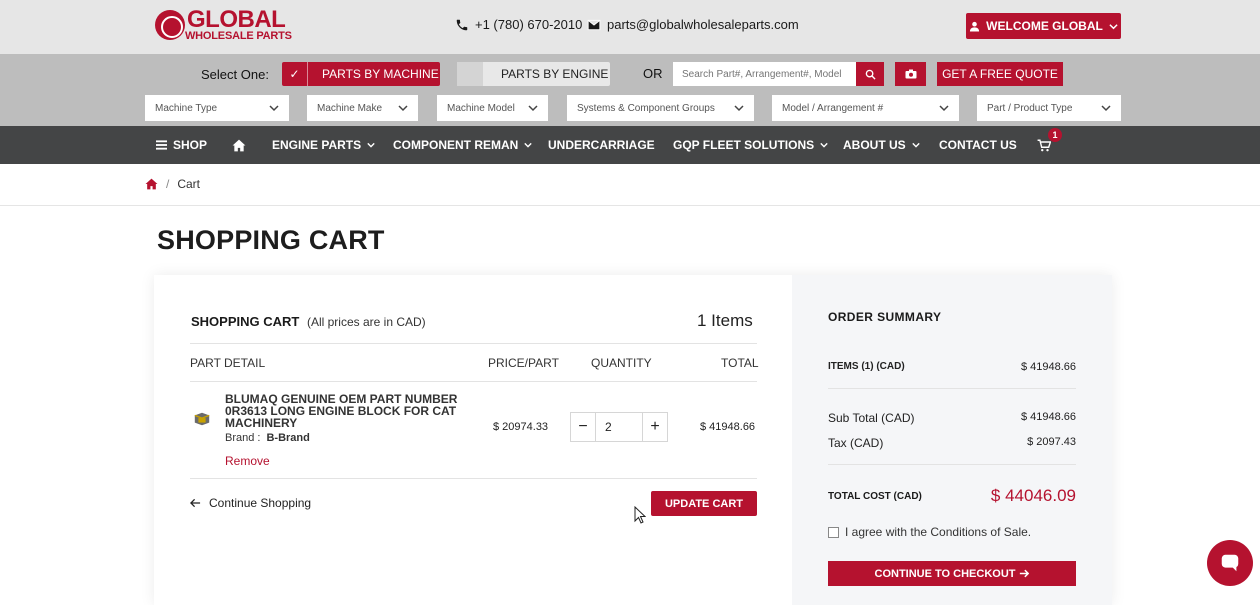 This screenshot has width=1260, height=605. I want to click on subtotal-value: $ 41948.66, so click(1048, 417).